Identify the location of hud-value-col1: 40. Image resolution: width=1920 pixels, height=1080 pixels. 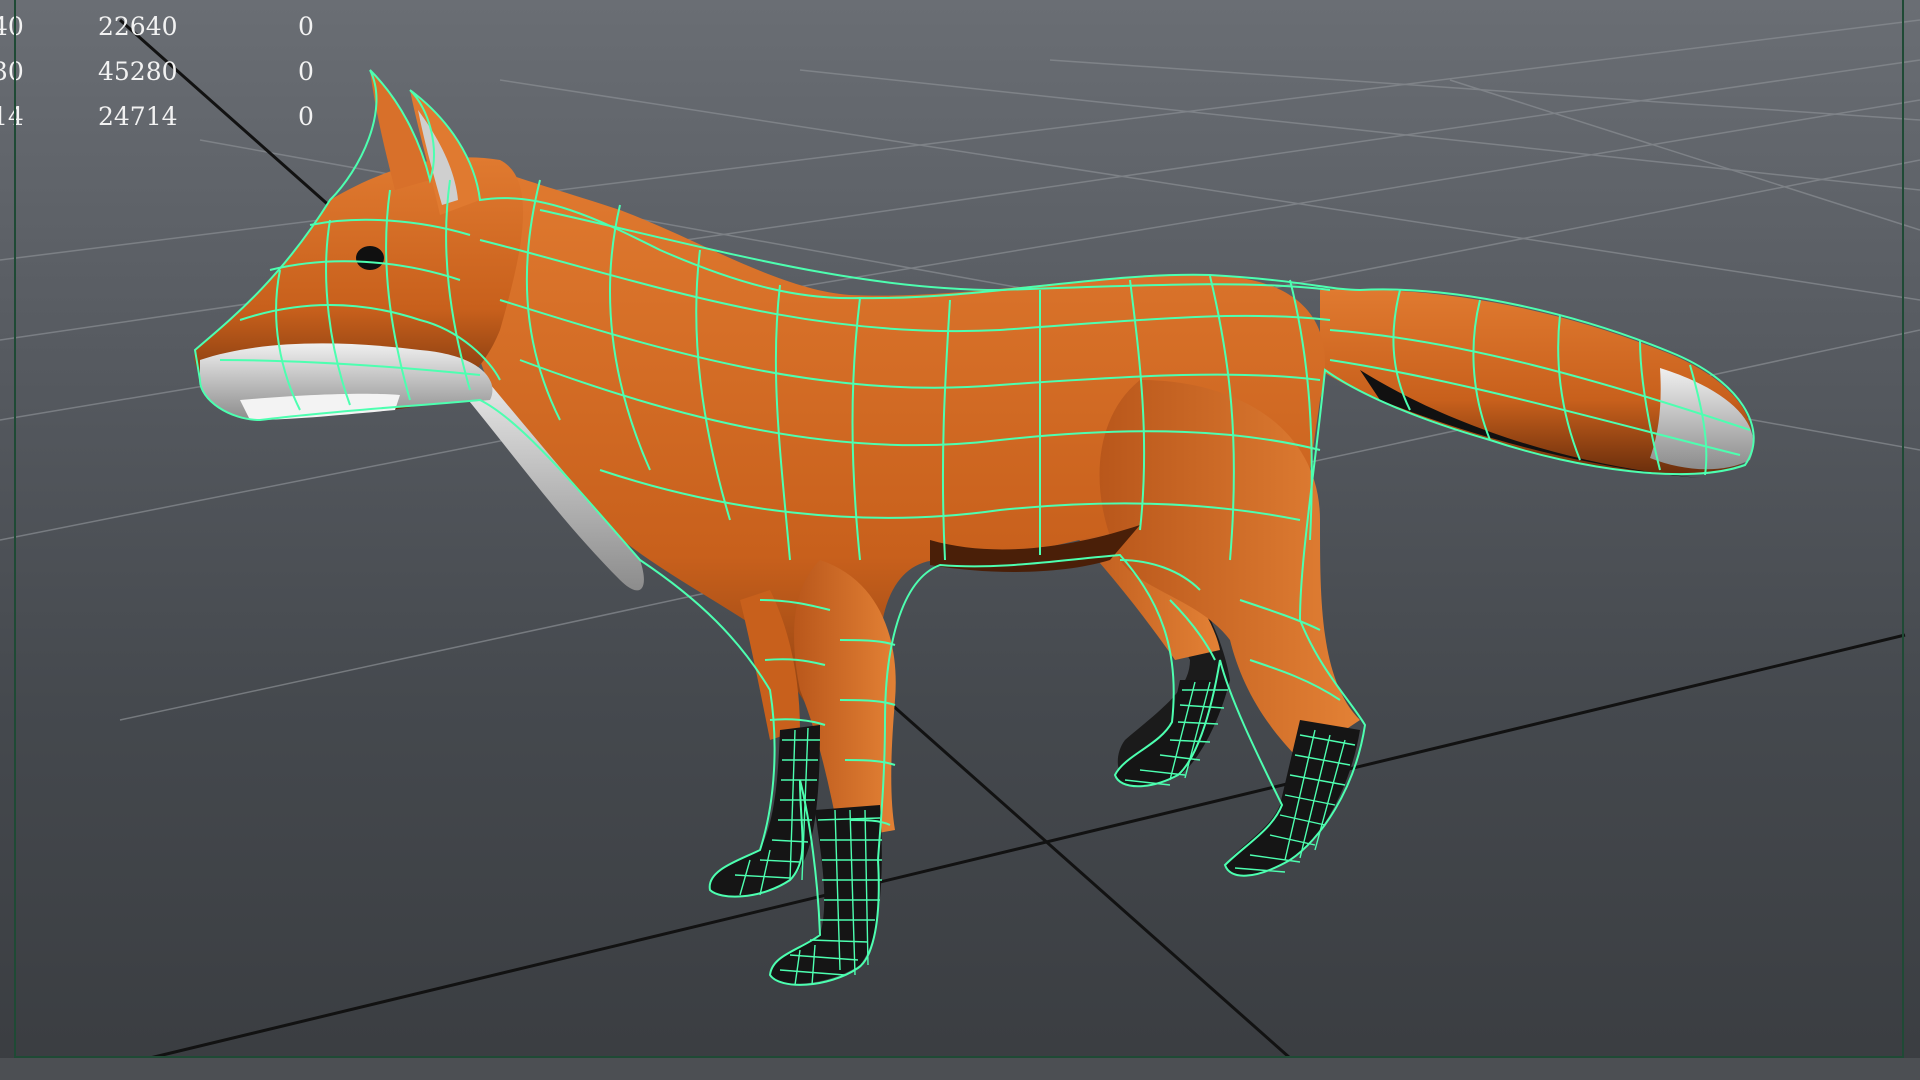
(12, 26).